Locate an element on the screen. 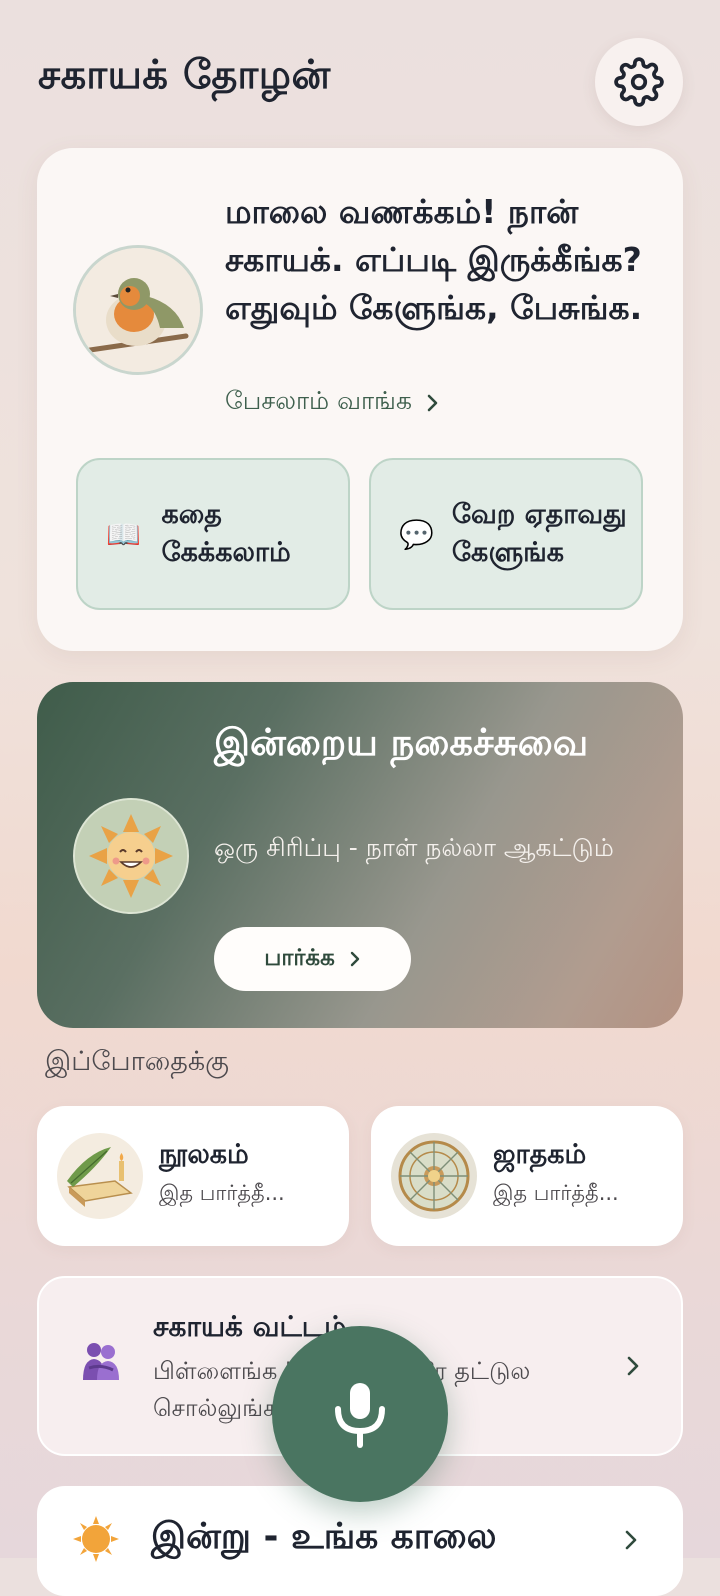 Image resolution: width=720 pixels, height=1596 pixels. gear-icon is located at coordinates (639, 82).